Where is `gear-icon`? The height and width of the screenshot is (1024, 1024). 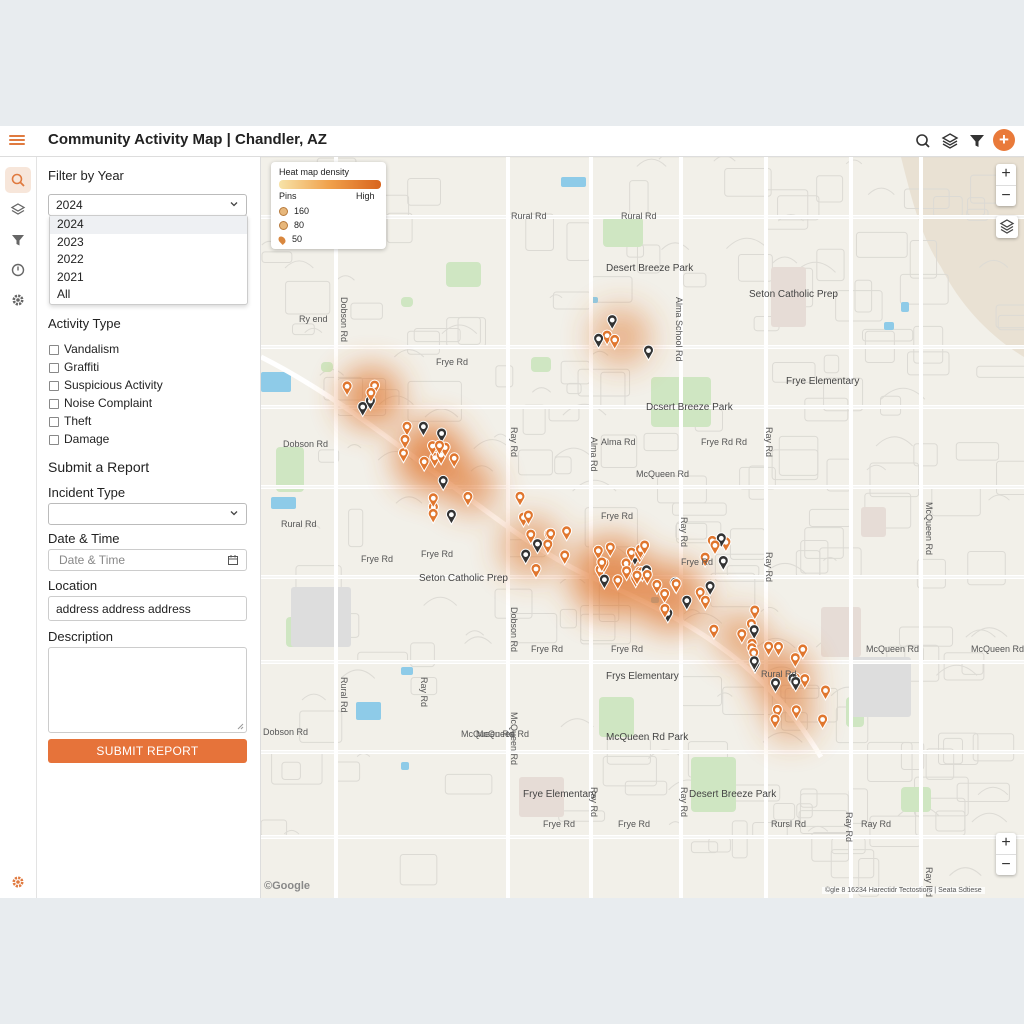
gear-icon is located at coordinates (18, 882).